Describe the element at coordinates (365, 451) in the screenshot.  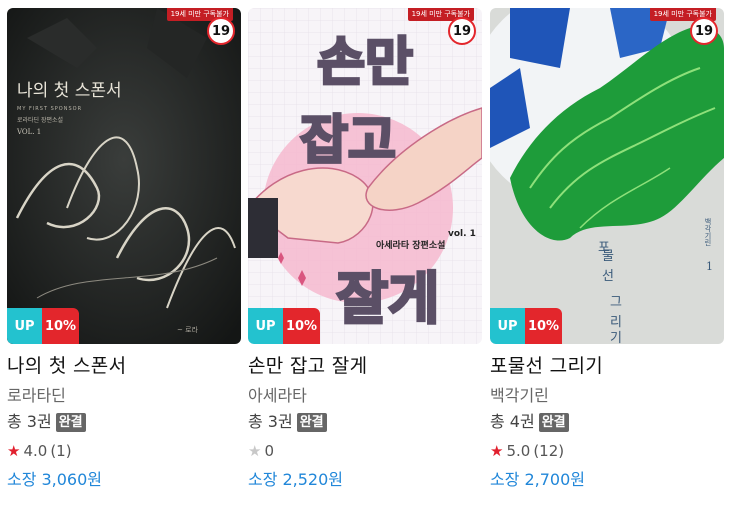
I see `rating: ★ 0` at that location.